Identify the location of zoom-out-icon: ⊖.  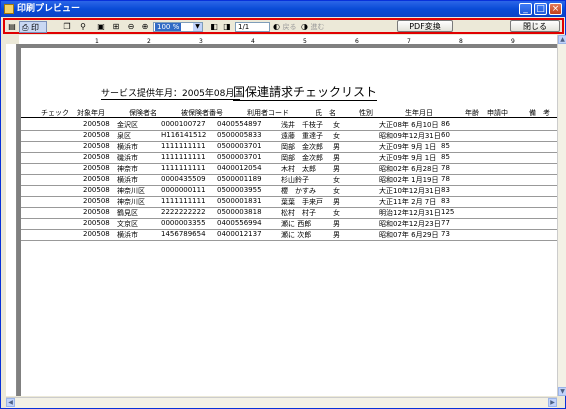
(131, 27).